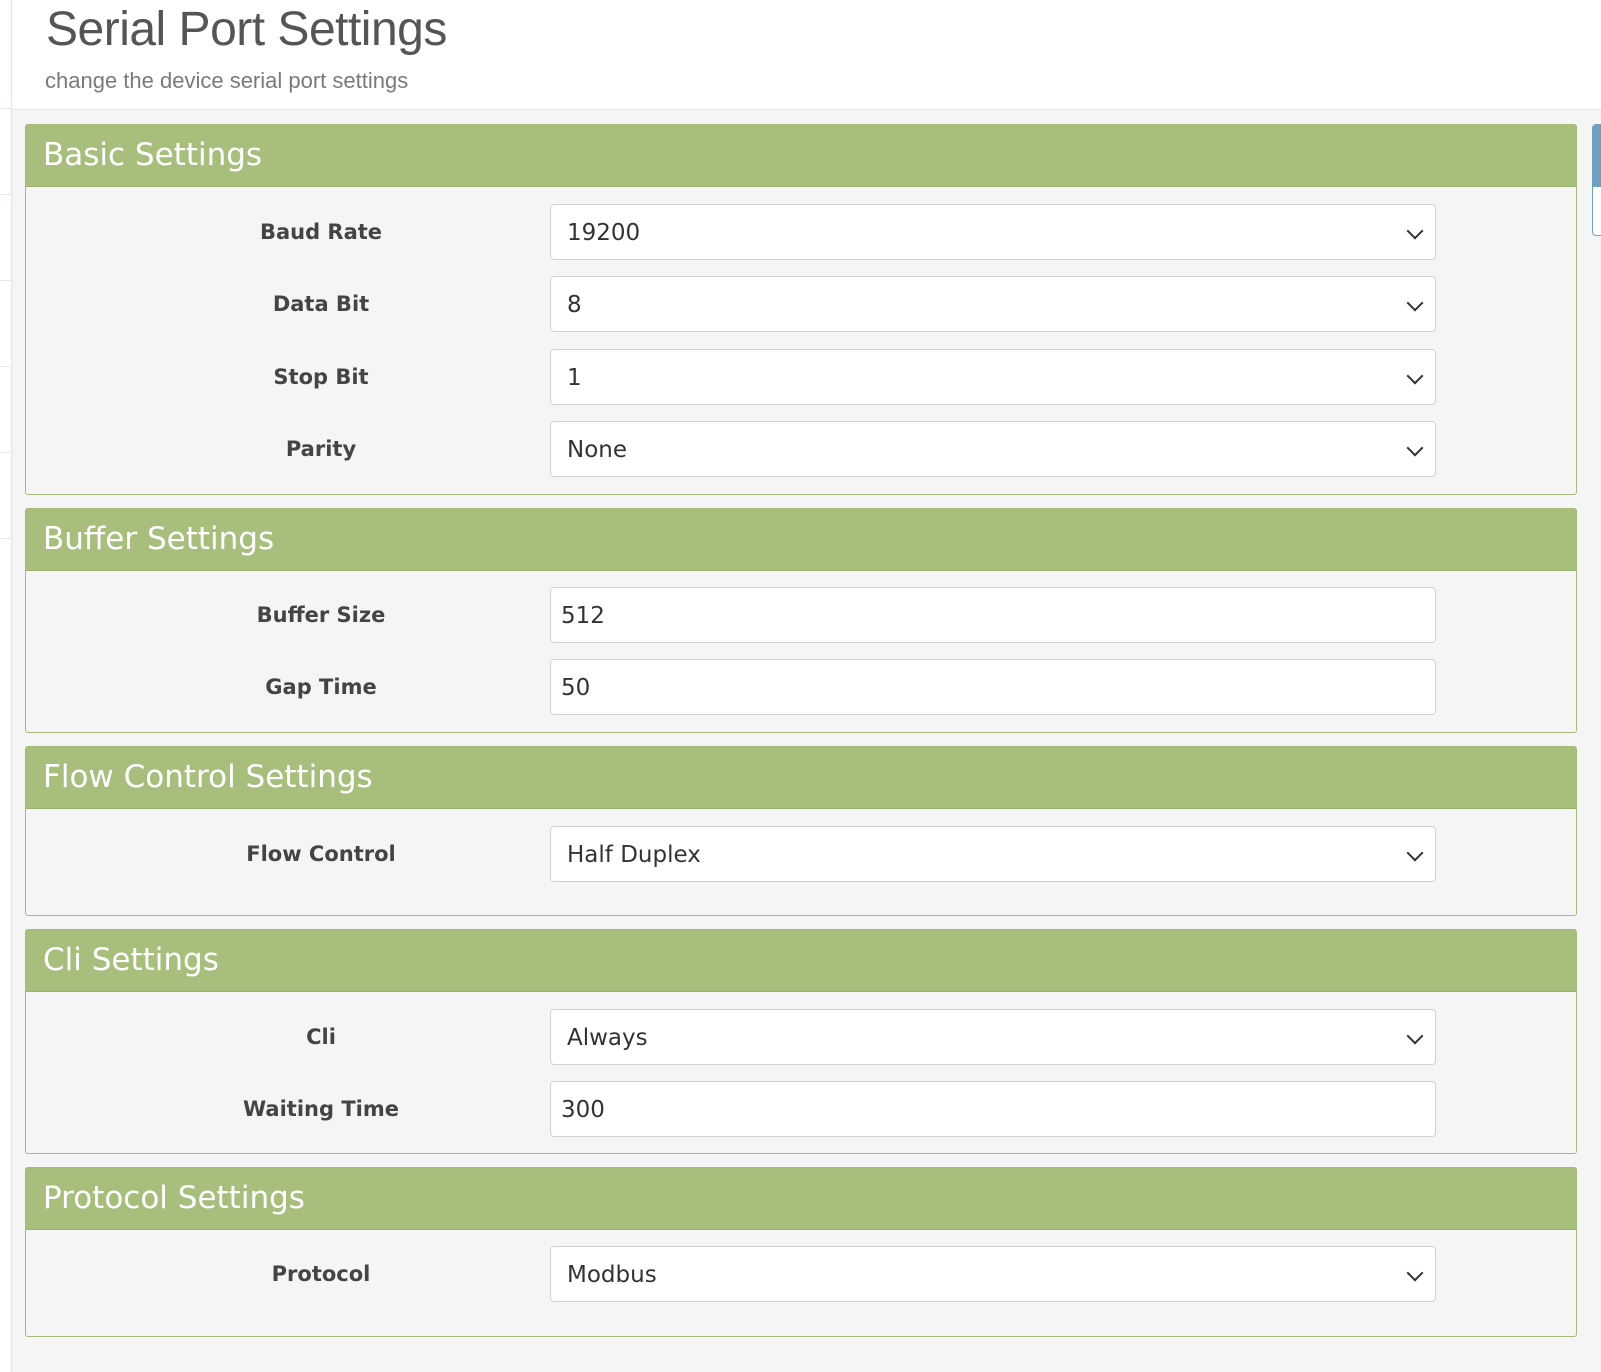 The image size is (1601, 1372). I want to click on protocol-select: Modbus, so click(993, 1274).